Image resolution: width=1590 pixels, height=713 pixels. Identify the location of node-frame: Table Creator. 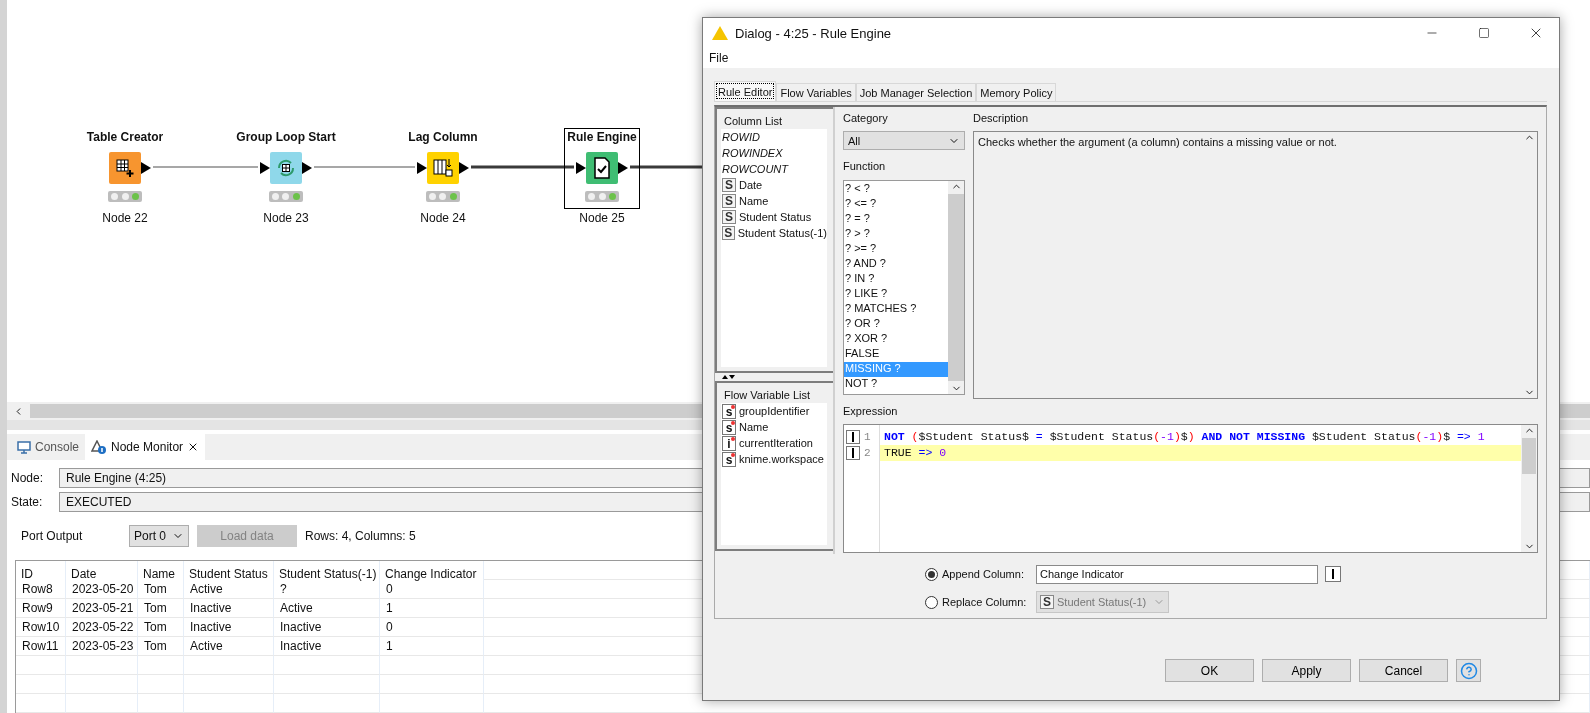
(125, 168).